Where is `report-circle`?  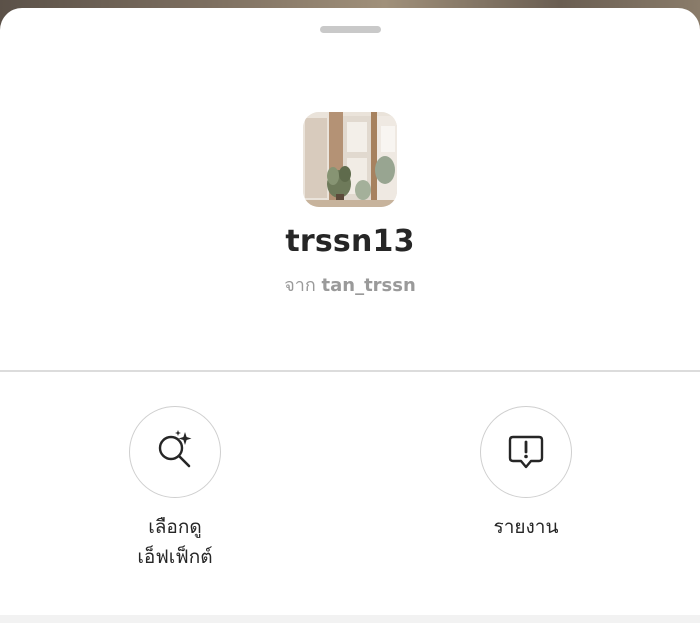 report-circle is located at coordinates (526, 452).